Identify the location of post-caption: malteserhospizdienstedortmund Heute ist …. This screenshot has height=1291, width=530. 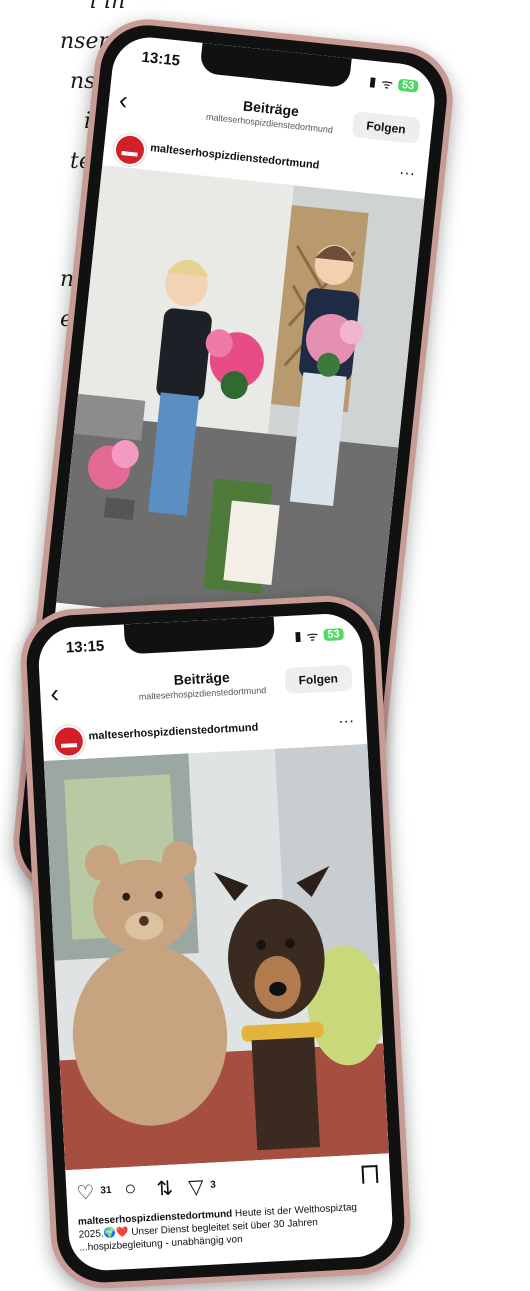
(230, 1227).